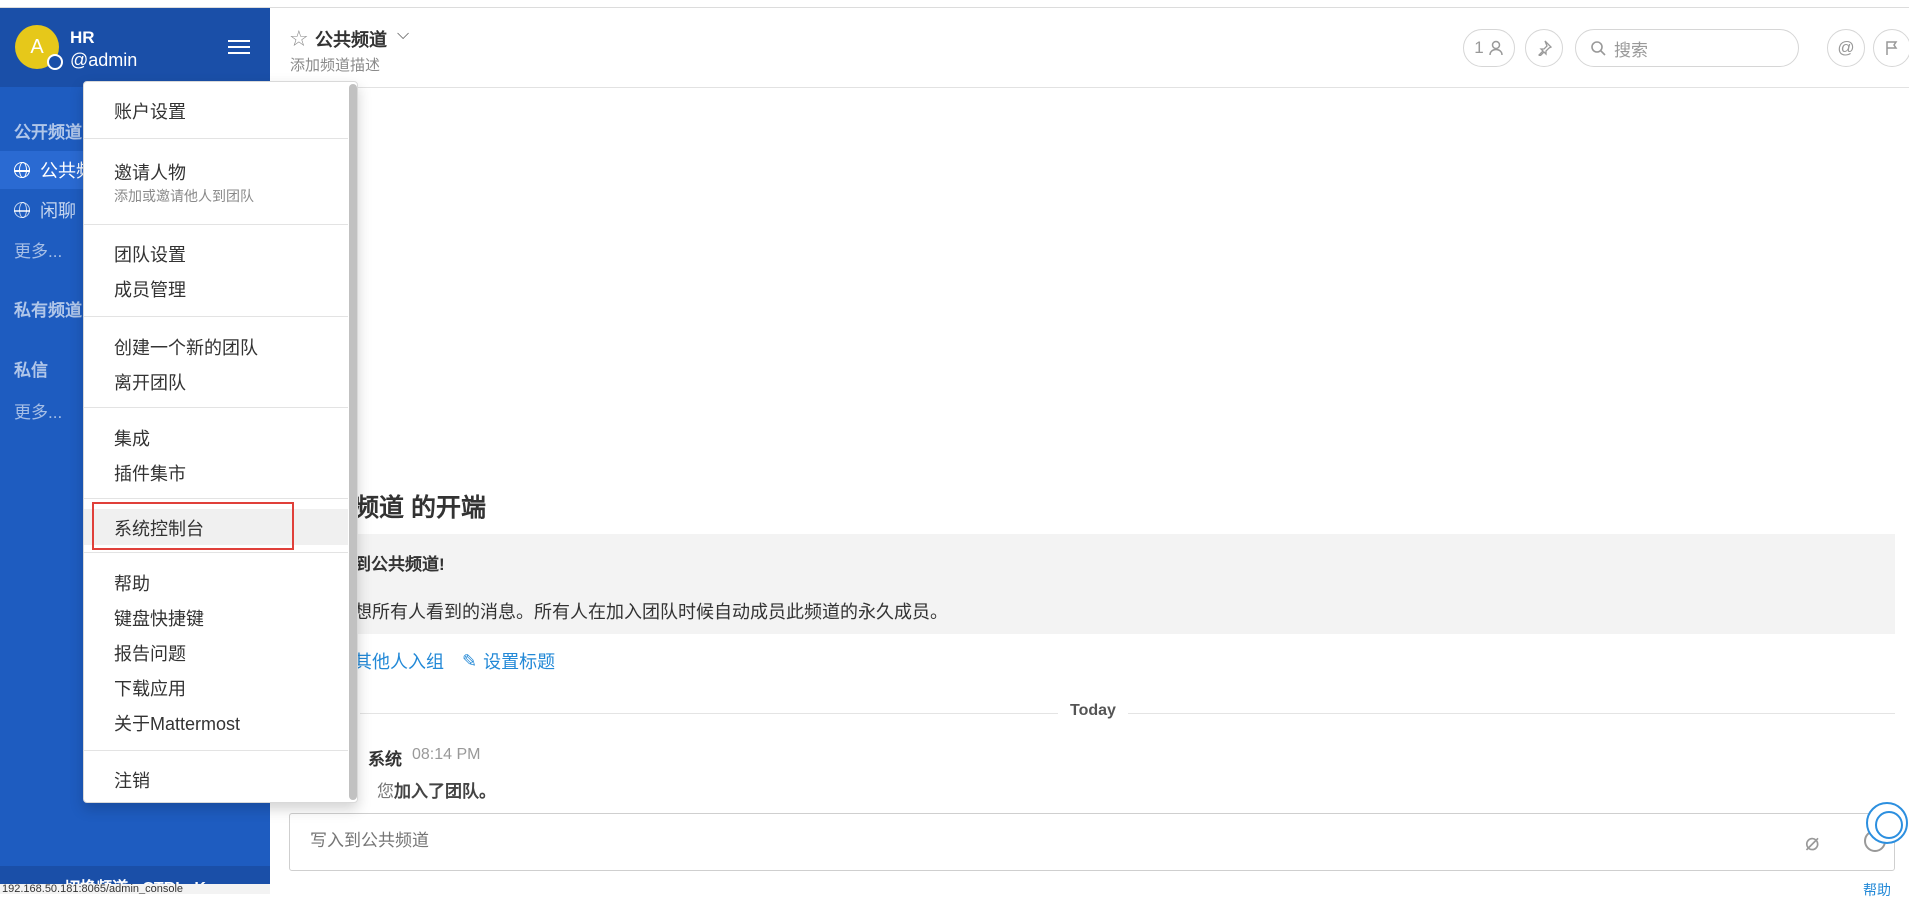  I want to click on hamburger-menu-icon, so click(239, 48).